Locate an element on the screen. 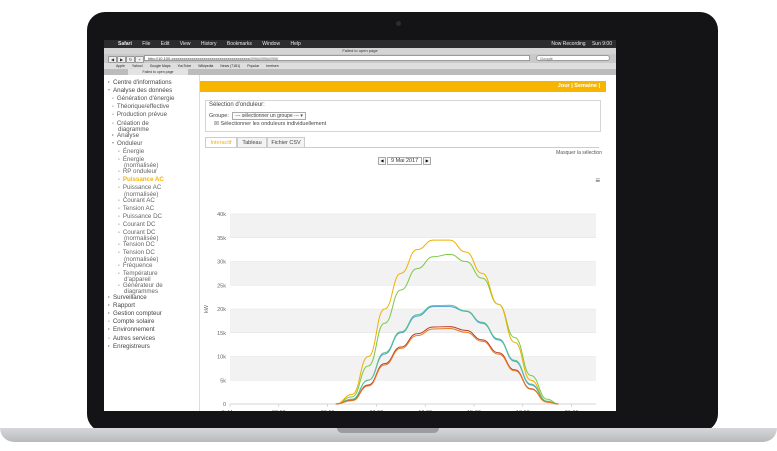 The height and width of the screenshot is (451, 777). clock: Sun 9:00 is located at coordinates (602, 44).